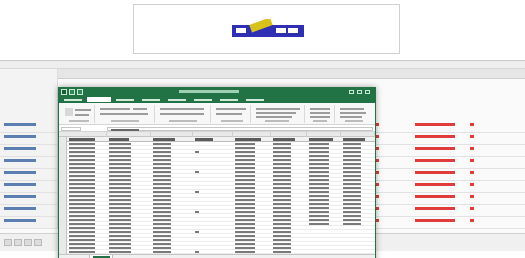  What do you see at coordinates (99, 99) in the screenshot?
I see `ribbon-tab-home` at bounding box center [99, 99].